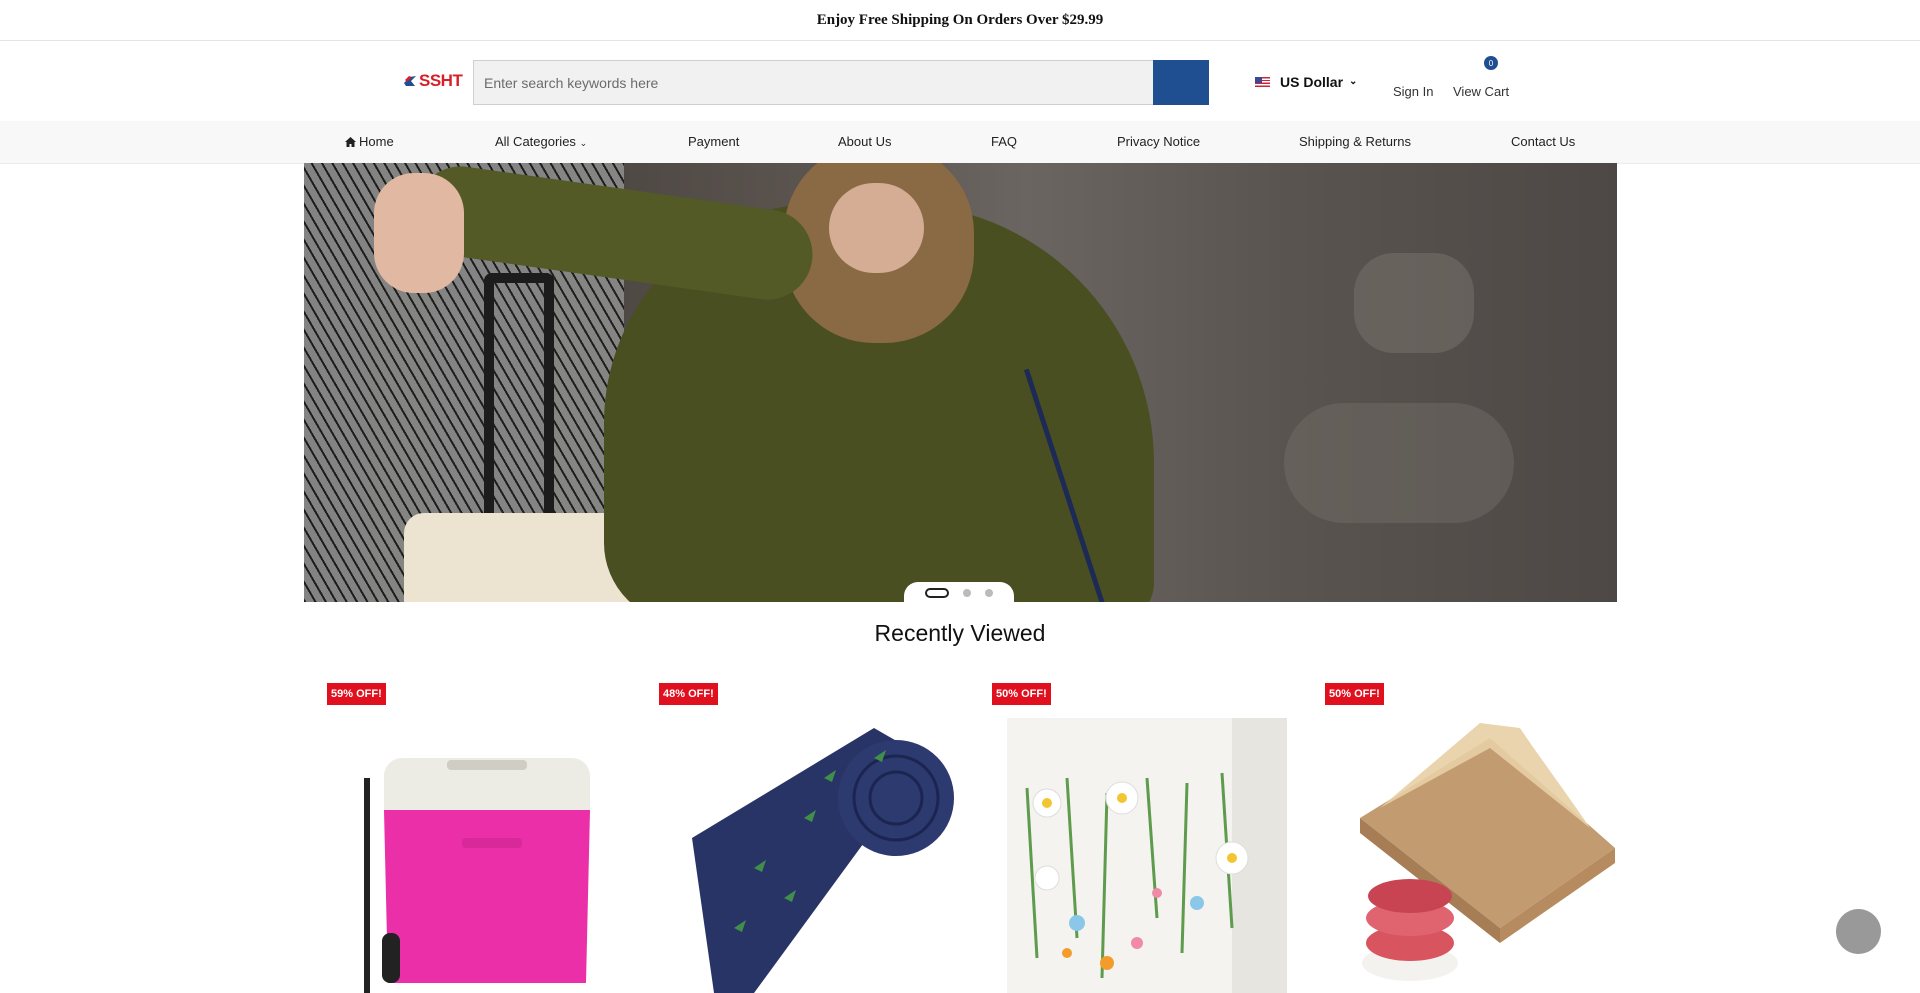 This screenshot has height=993, width=1920. What do you see at coordinates (1491, 63) in the screenshot?
I see `cart-count-badge: 0` at bounding box center [1491, 63].